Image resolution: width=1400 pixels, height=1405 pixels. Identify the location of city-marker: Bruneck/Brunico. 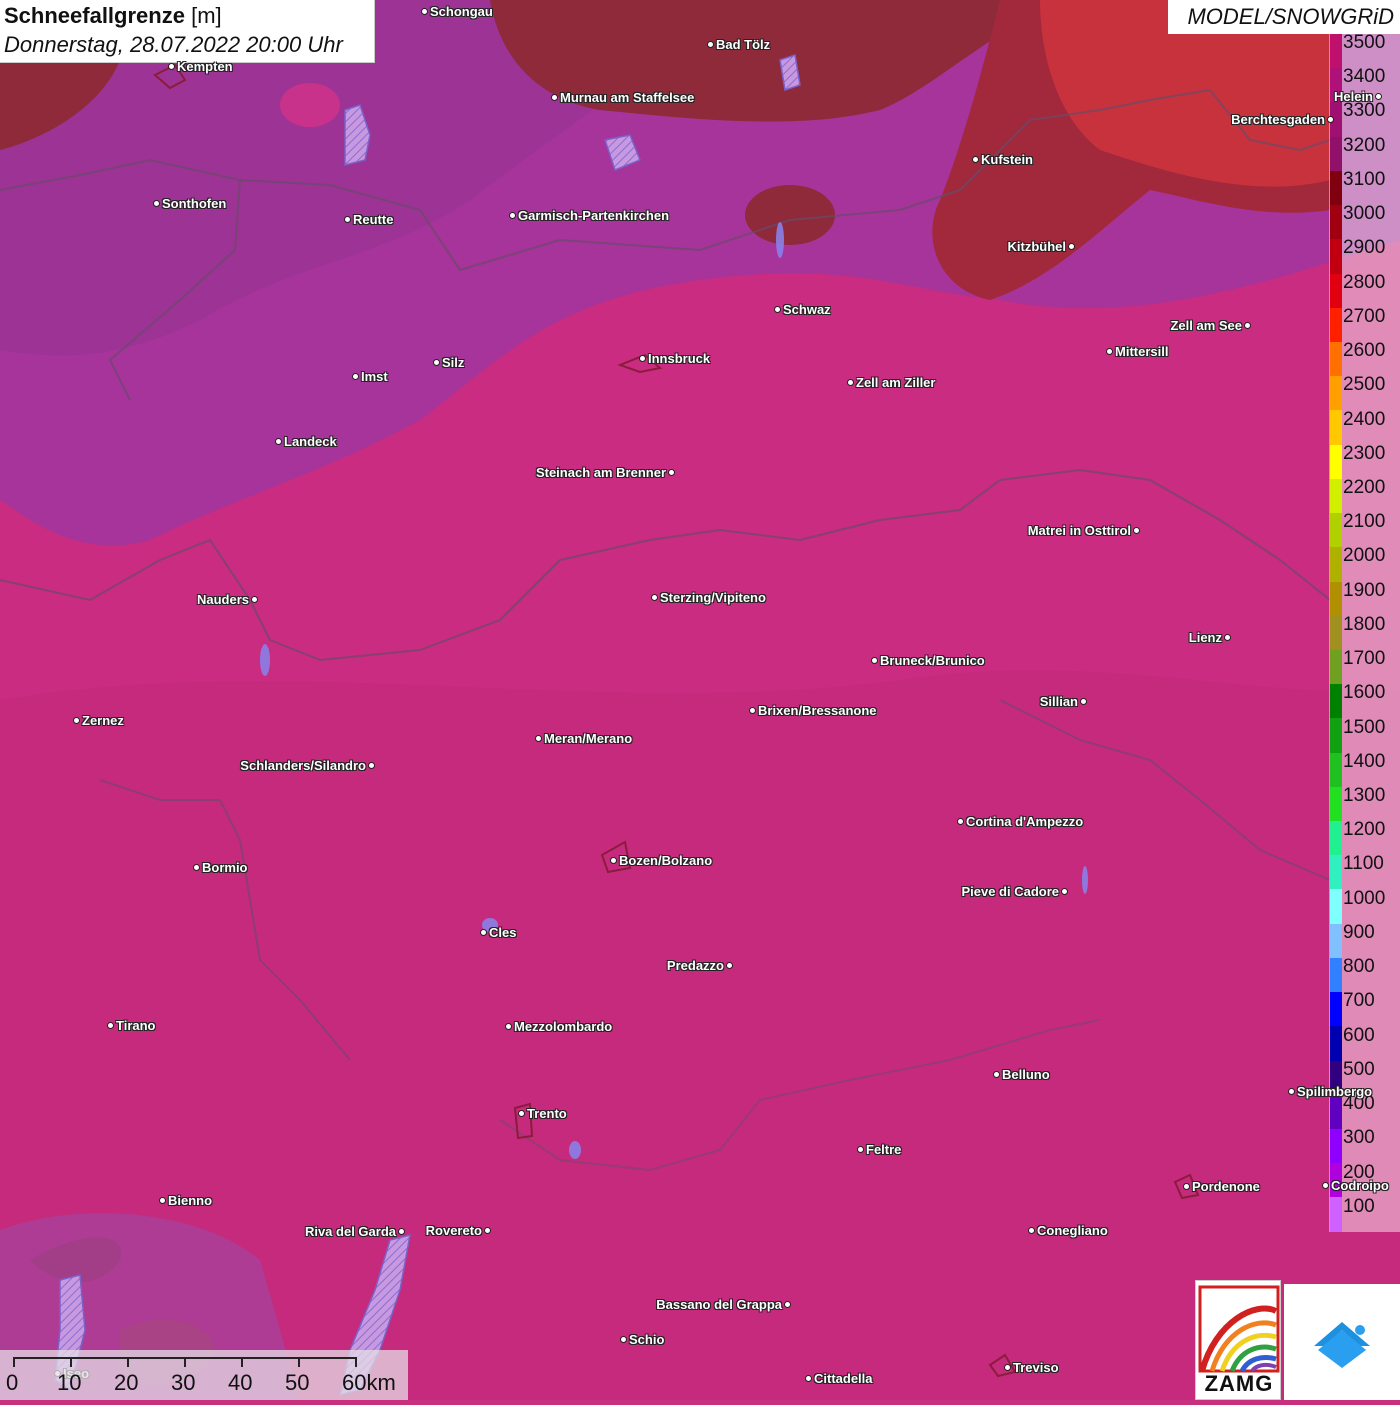
(928, 660).